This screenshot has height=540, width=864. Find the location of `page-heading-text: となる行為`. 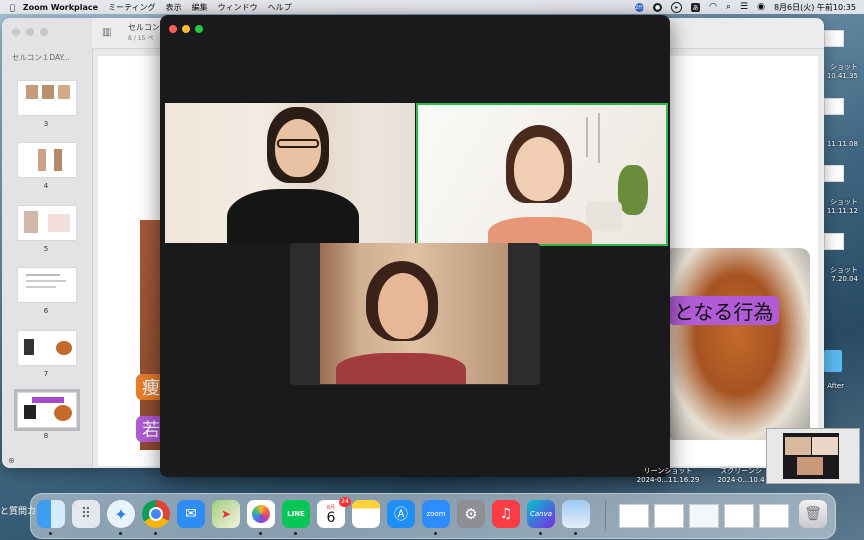

page-heading-text: となる行為 is located at coordinates (724, 310).